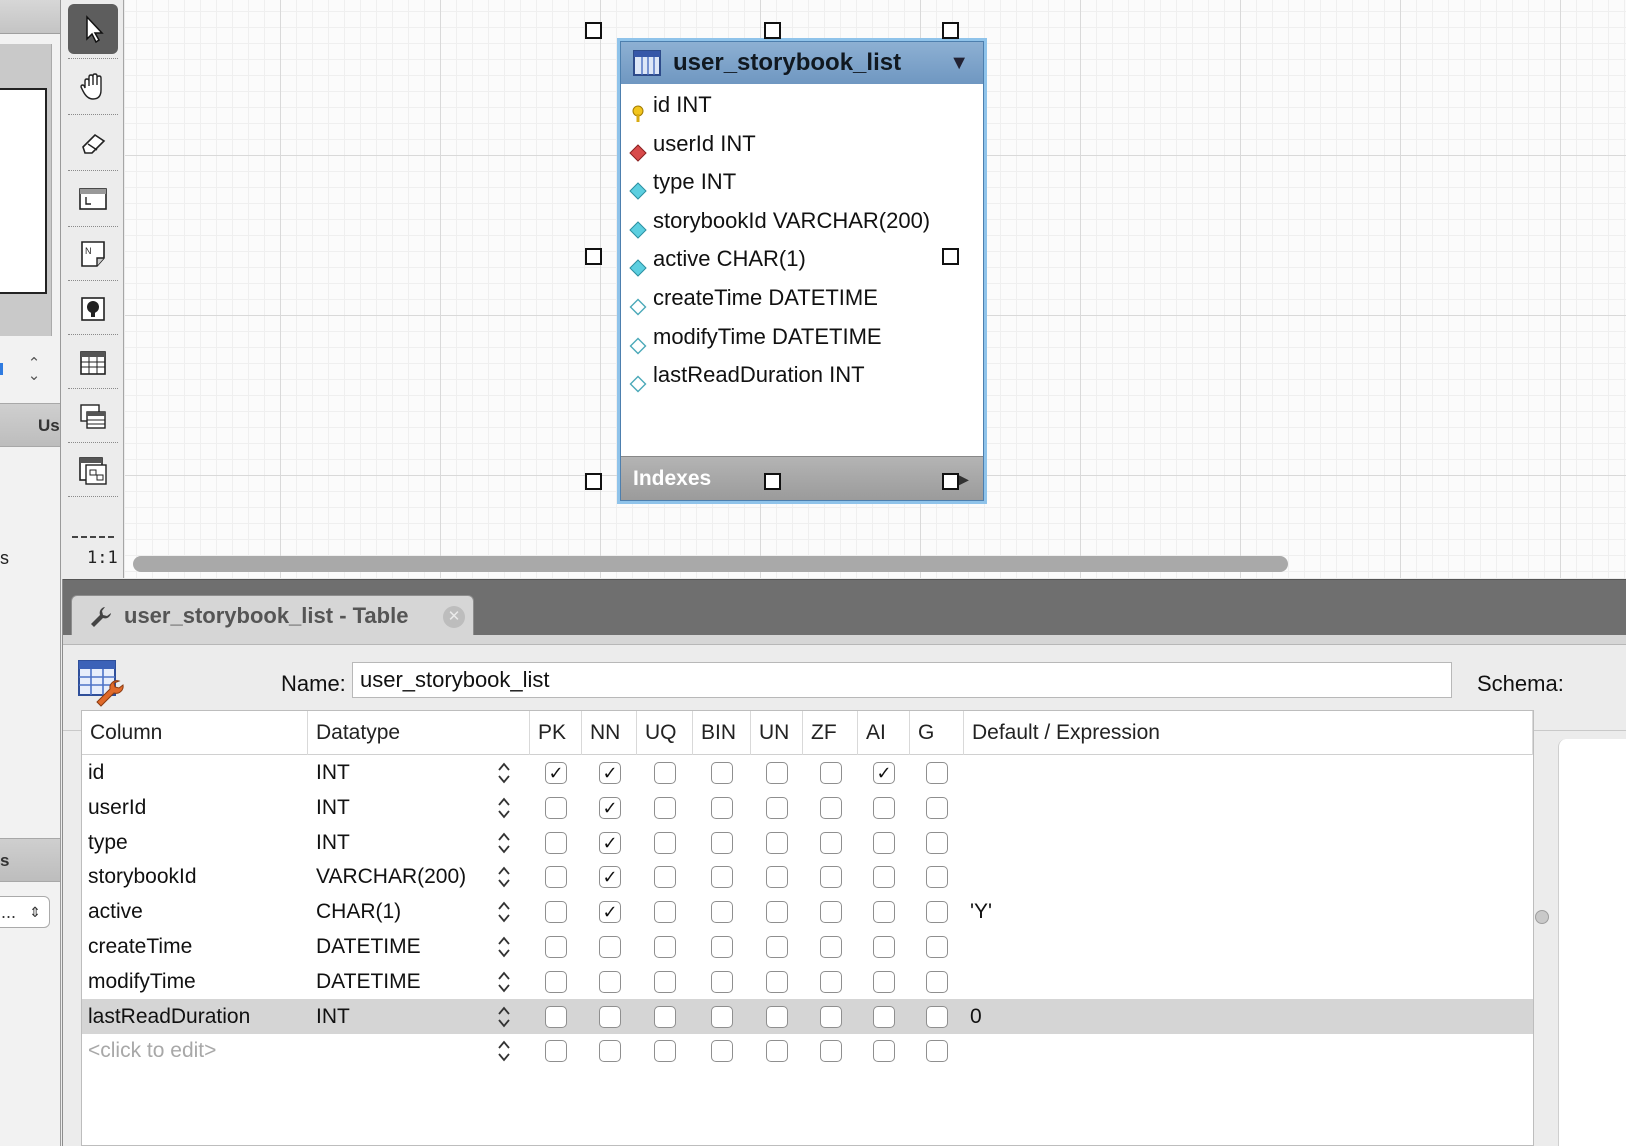 The width and height of the screenshot is (1626, 1146). I want to click on column-header-uq: UQ, so click(665, 733).